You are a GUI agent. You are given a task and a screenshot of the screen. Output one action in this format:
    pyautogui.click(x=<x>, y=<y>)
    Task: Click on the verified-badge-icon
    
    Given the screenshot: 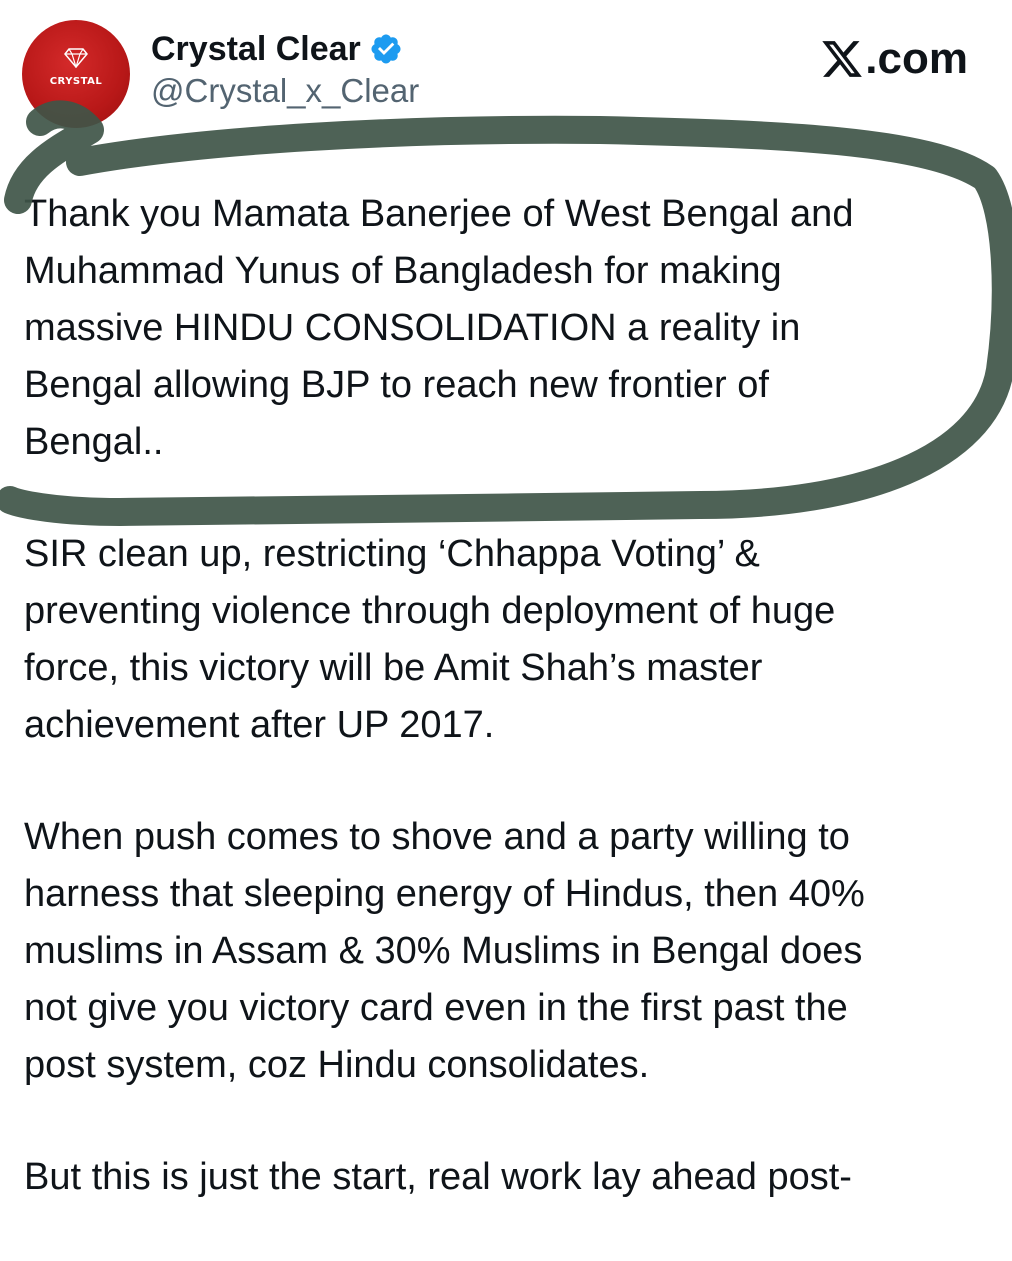 What is the action you would take?
    pyautogui.click(x=386, y=49)
    